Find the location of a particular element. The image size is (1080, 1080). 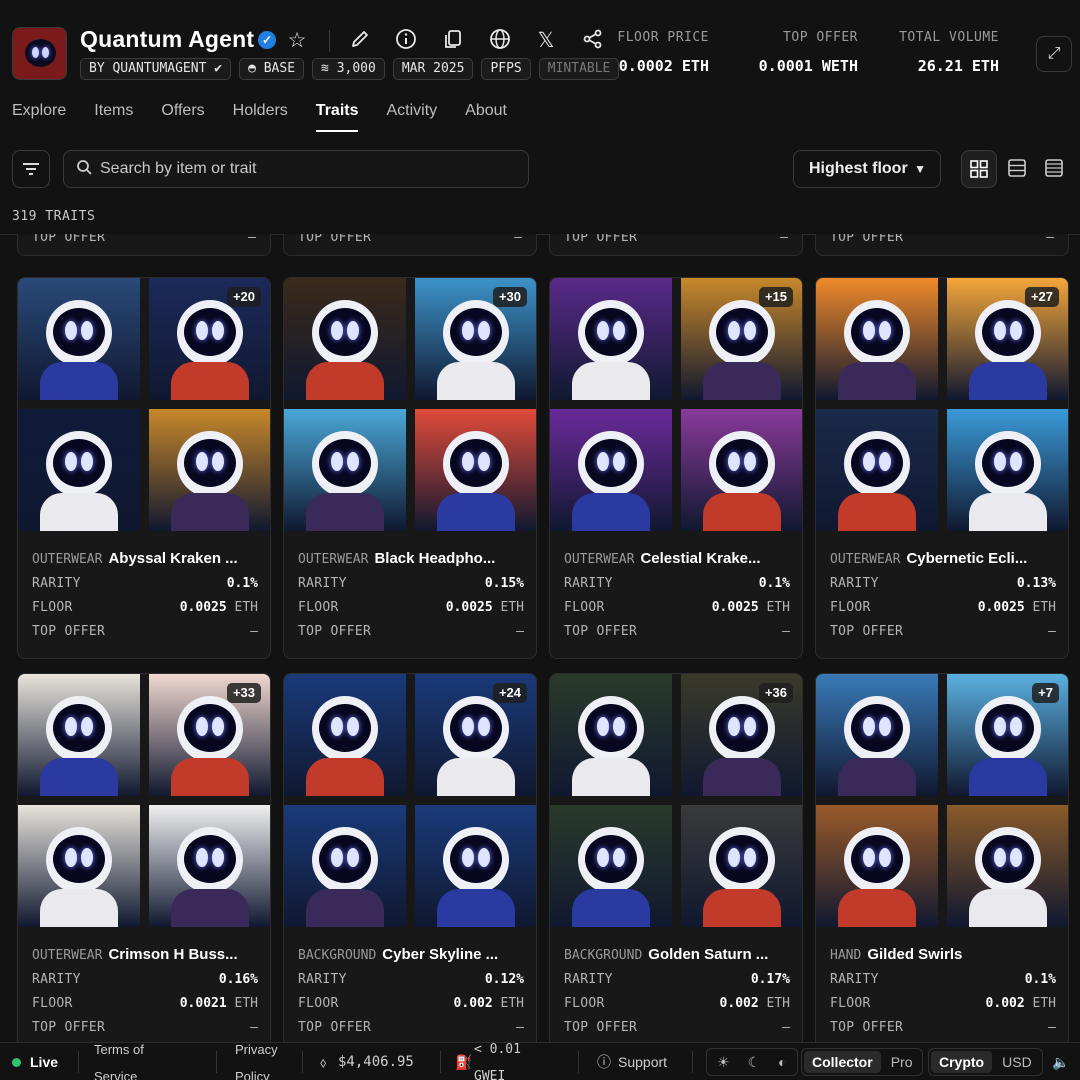

moon-icon: ☾ is located at coordinates (754, 1062).